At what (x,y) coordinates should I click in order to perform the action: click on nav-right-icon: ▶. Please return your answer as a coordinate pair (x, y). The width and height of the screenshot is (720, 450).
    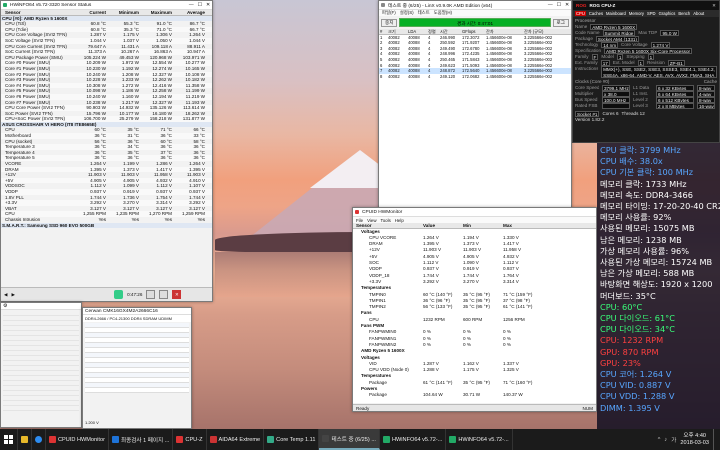
    Looking at the image, I should click on (14, 295).